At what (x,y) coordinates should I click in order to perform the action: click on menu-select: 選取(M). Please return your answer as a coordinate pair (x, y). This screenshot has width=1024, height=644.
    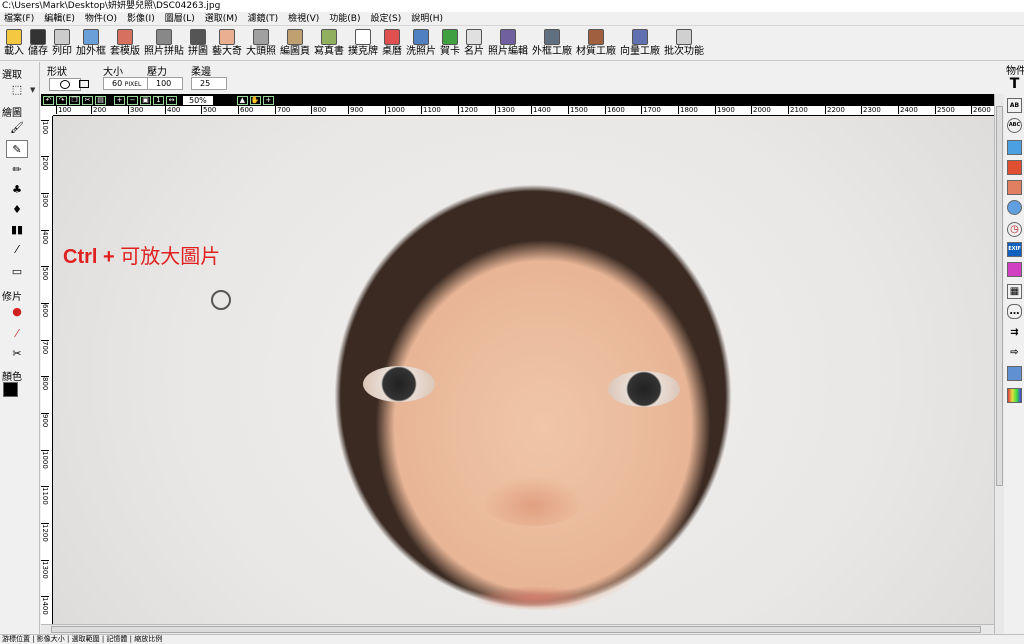
    Looking at the image, I should click on (222, 18).